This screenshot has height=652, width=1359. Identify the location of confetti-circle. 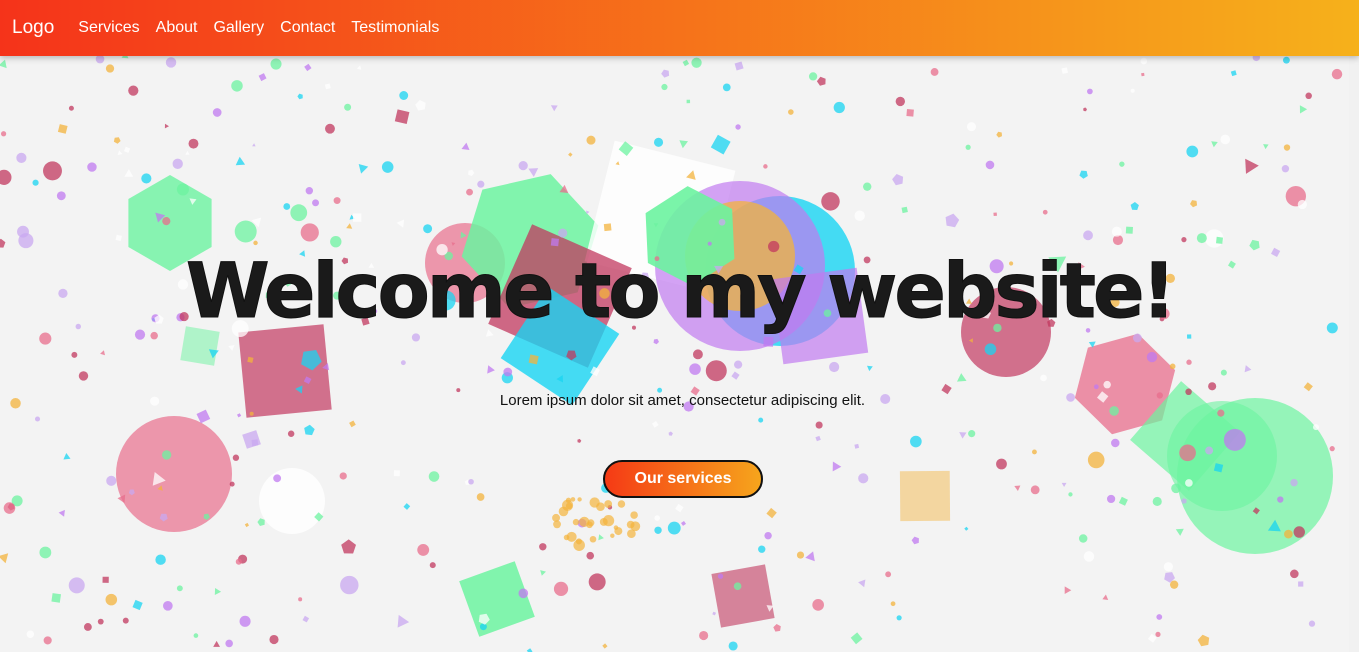
(174, 474).